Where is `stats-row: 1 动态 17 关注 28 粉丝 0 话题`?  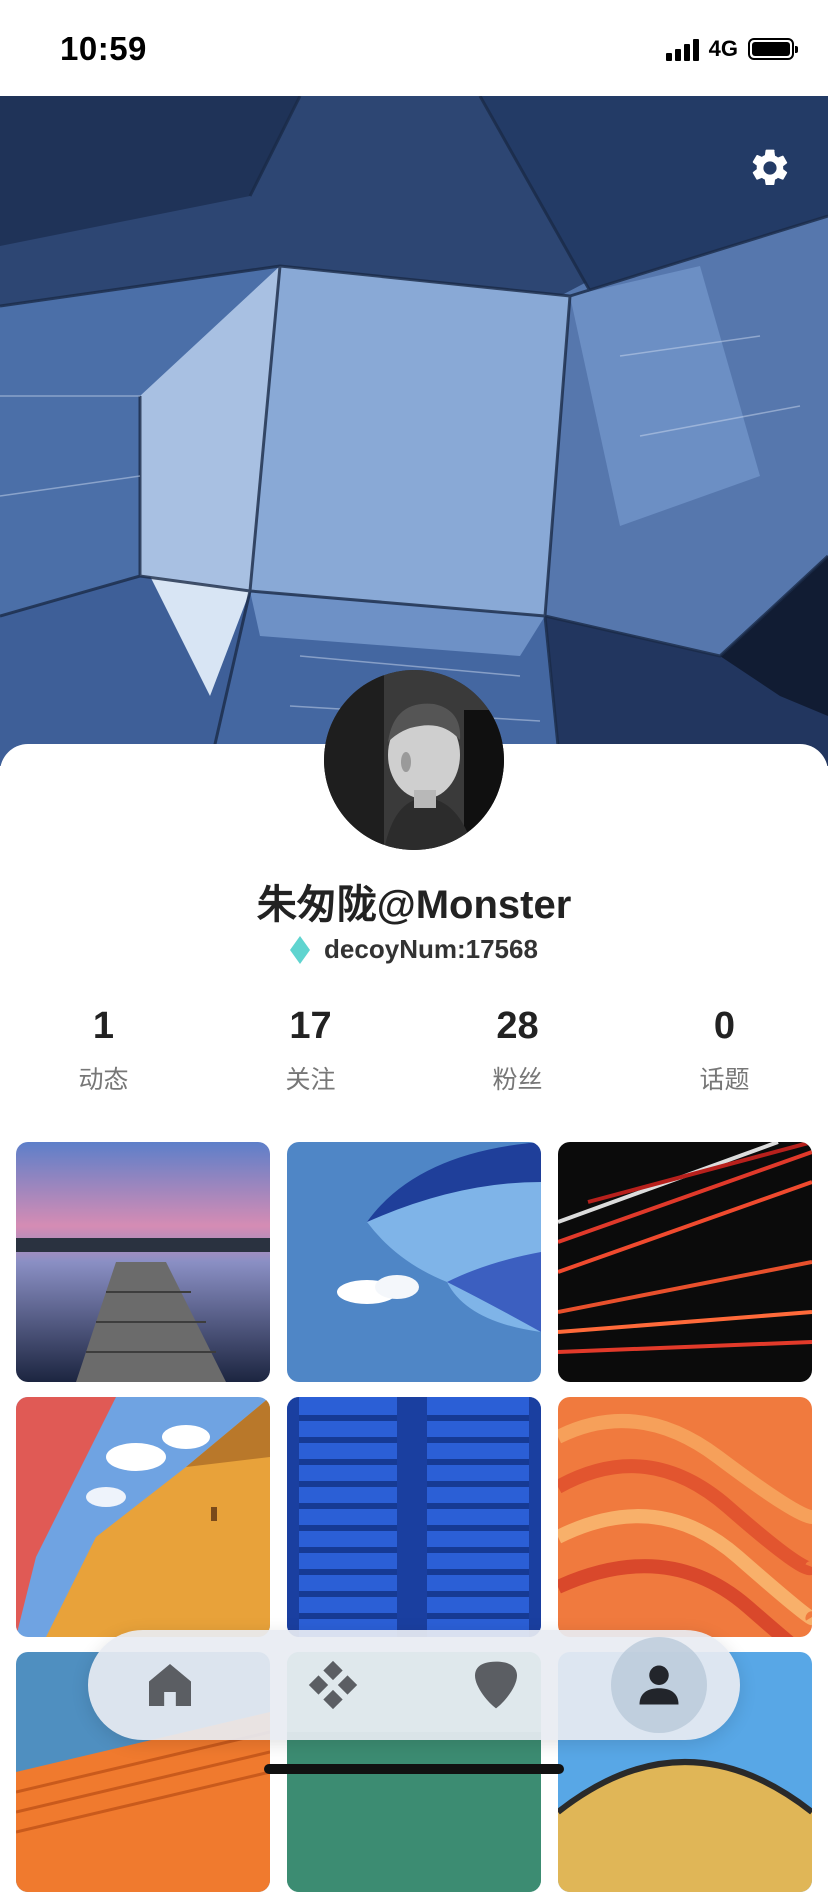 stats-row: 1 动态 17 关注 28 粉丝 0 话题 is located at coordinates (414, 1049).